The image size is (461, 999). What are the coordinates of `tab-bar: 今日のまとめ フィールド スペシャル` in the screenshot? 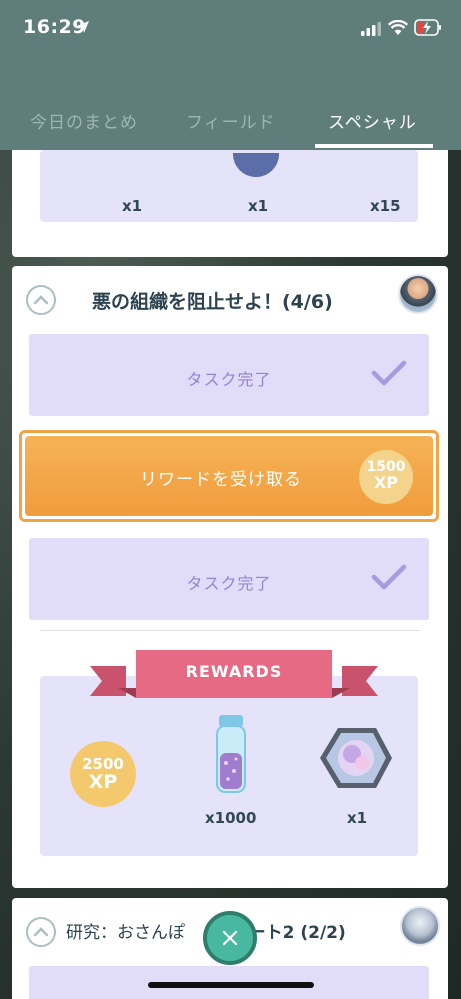 It's located at (230, 125).